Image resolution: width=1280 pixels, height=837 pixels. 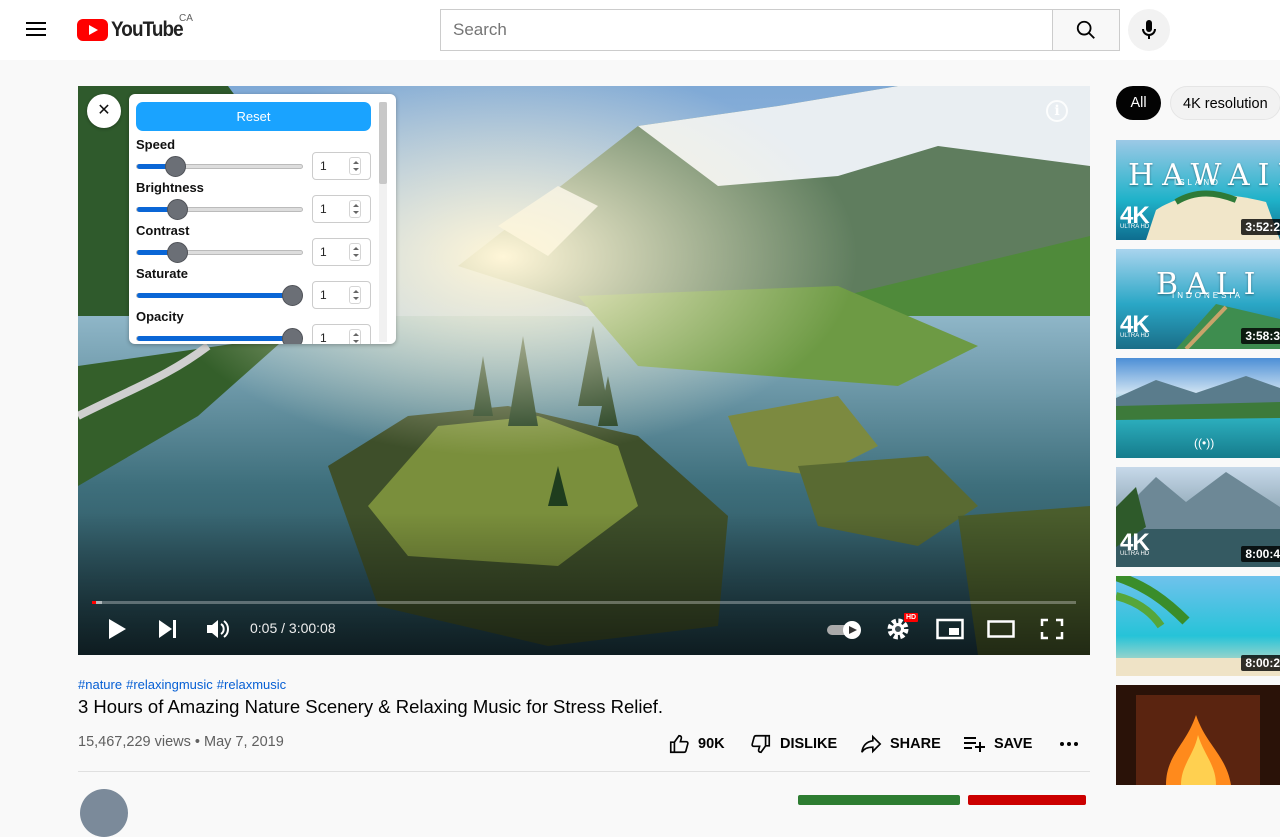 What do you see at coordinates (147, 29) in the screenshot?
I see `logo-text: YouTube` at bounding box center [147, 29].